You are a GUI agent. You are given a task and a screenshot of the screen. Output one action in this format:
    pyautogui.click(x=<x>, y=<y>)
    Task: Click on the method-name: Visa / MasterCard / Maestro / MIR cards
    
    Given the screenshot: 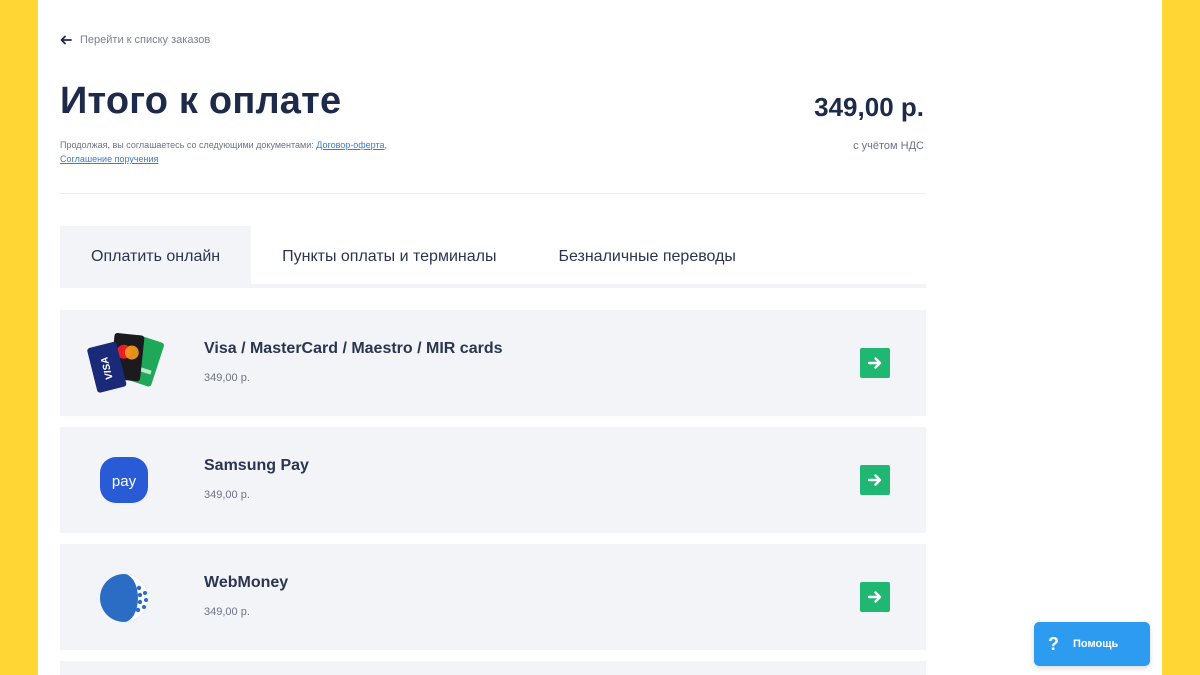 What is the action you would take?
    pyautogui.click(x=353, y=348)
    